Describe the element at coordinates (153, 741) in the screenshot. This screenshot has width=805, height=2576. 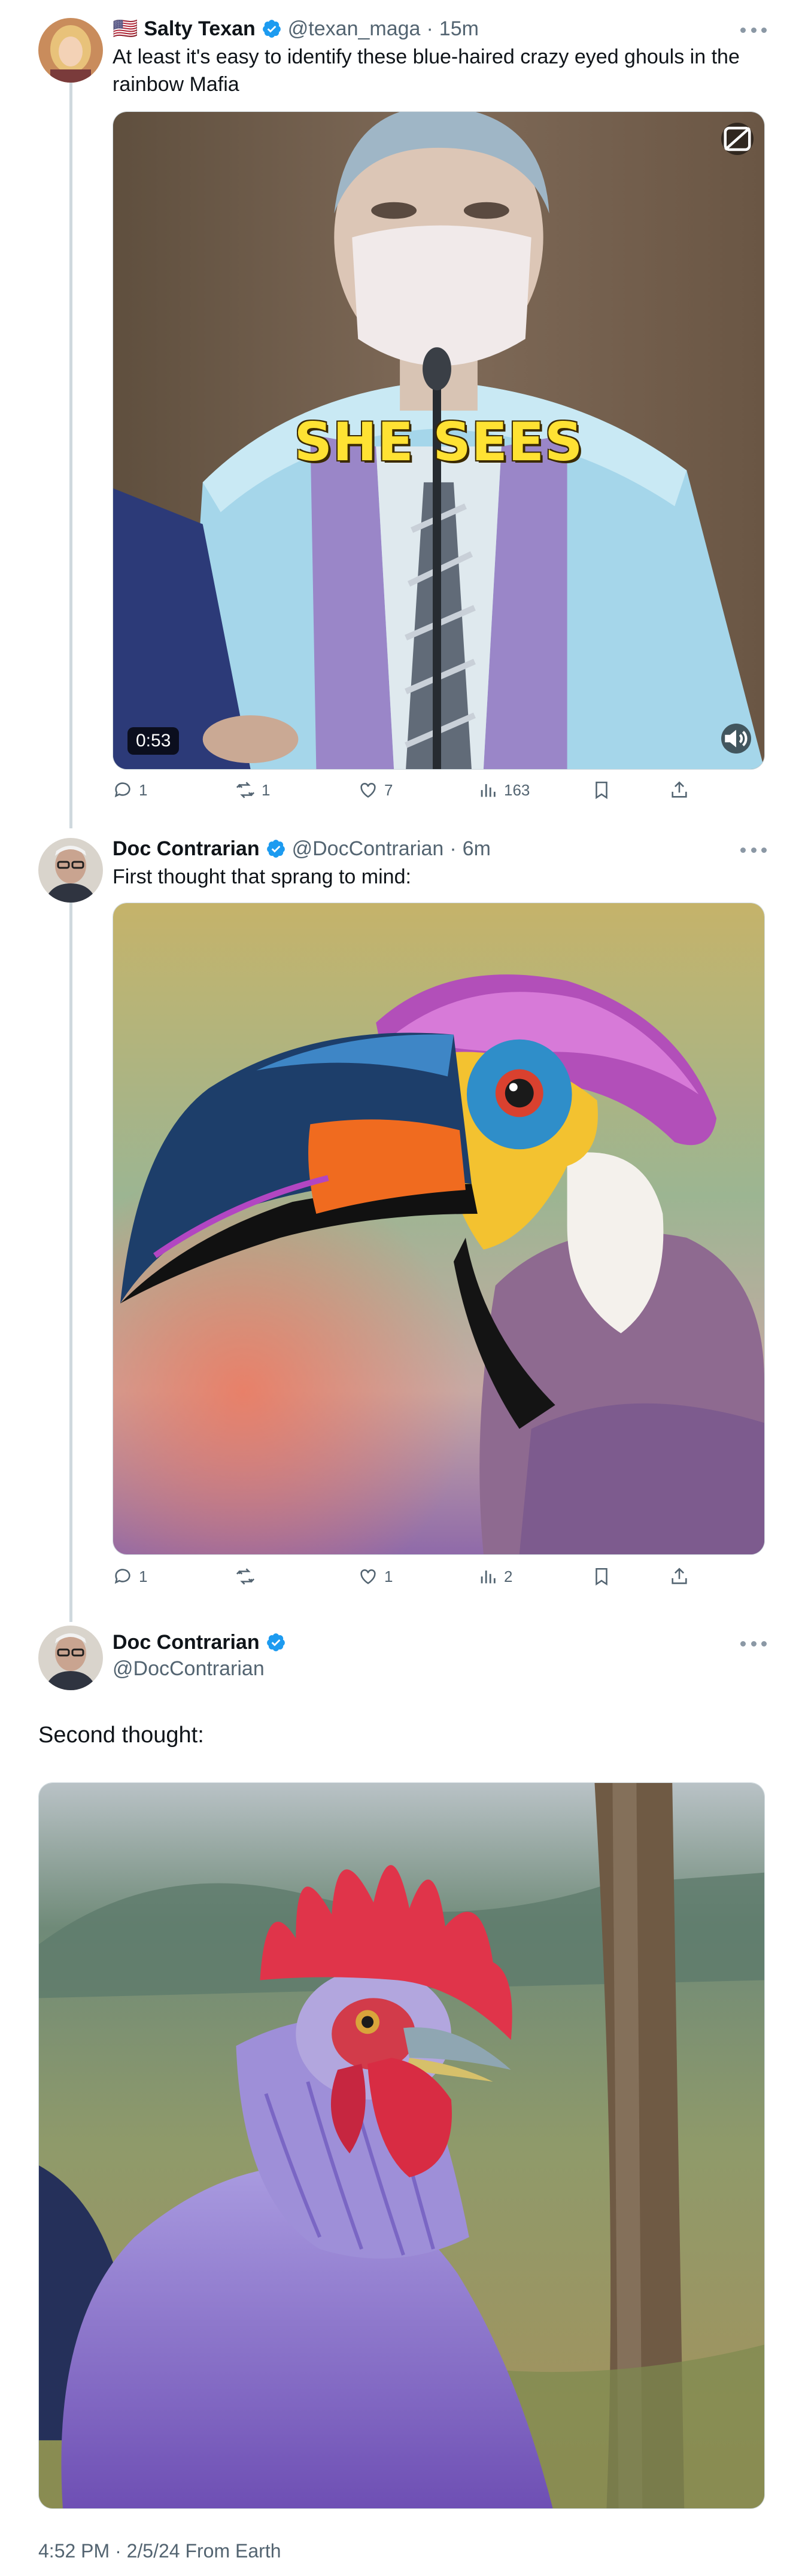
I see `video-duration: 0:53` at that location.